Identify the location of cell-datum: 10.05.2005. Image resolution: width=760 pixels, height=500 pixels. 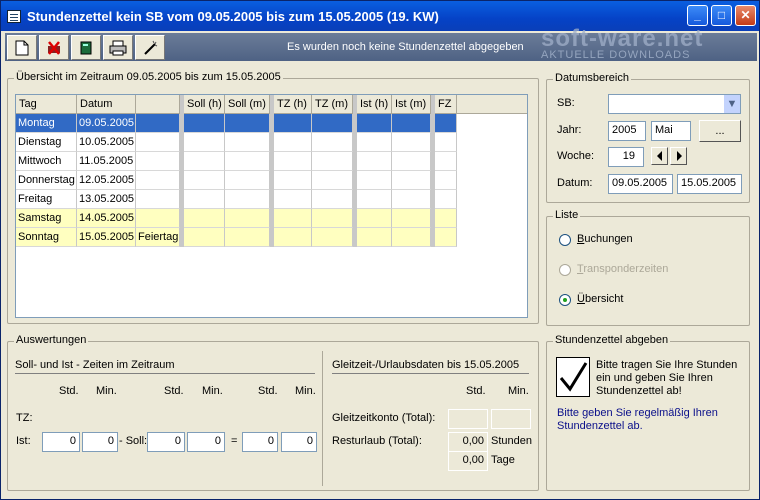
(106, 142).